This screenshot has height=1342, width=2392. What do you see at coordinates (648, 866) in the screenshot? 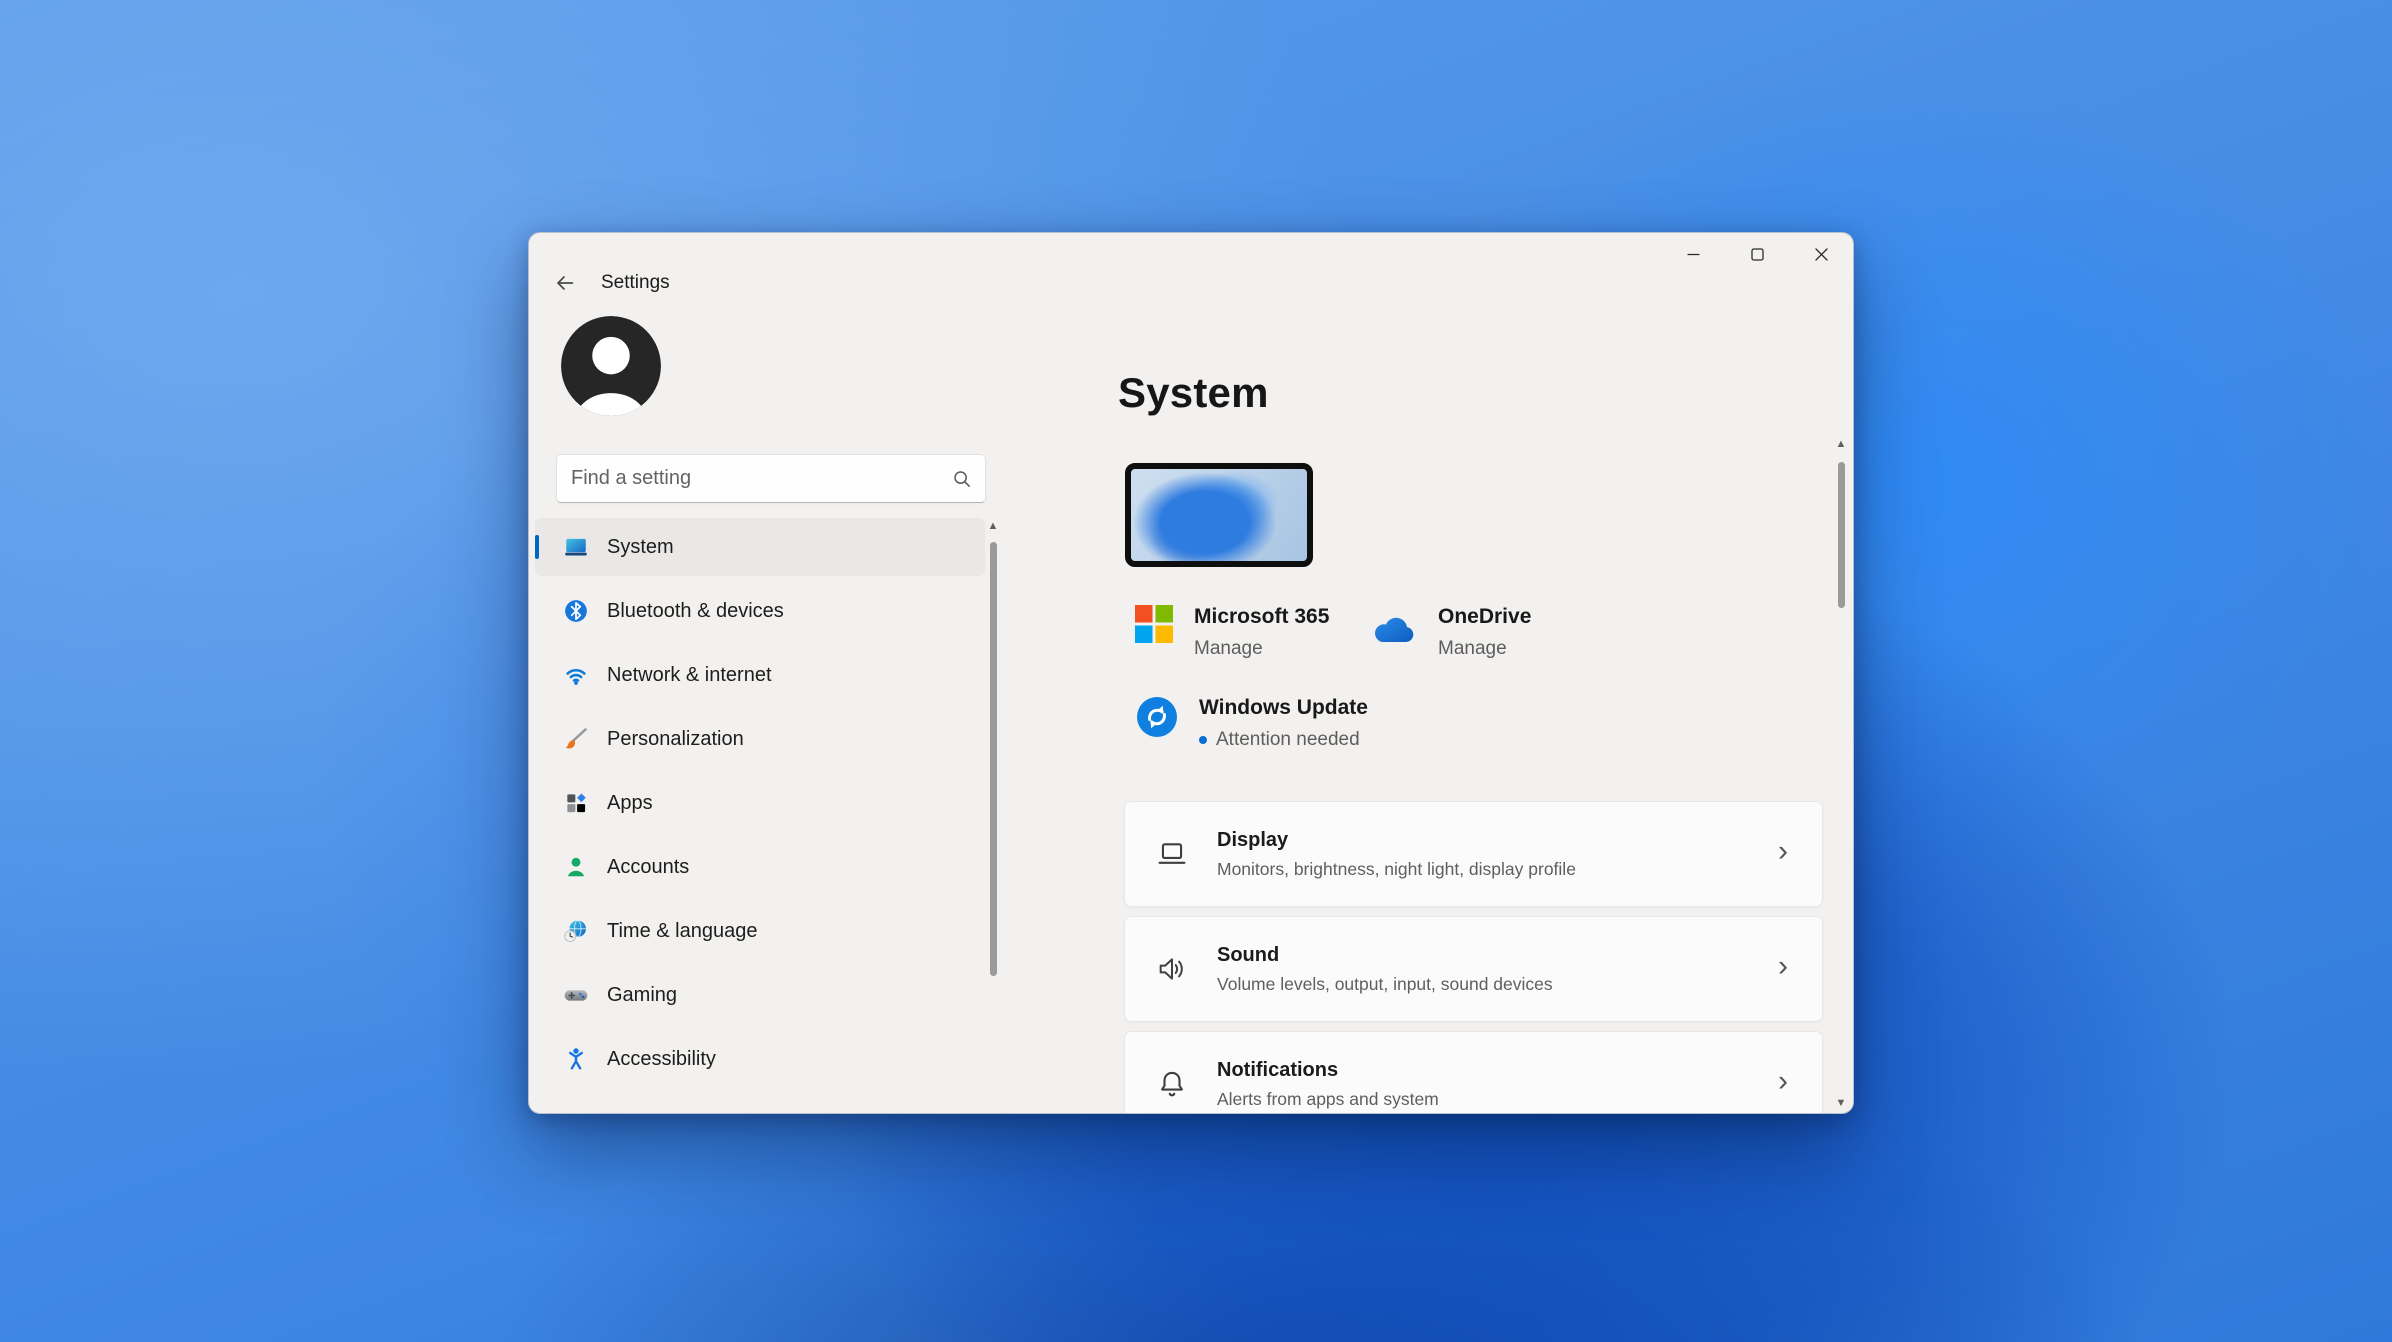
I see `sidebar-item-label: Accounts` at bounding box center [648, 866].